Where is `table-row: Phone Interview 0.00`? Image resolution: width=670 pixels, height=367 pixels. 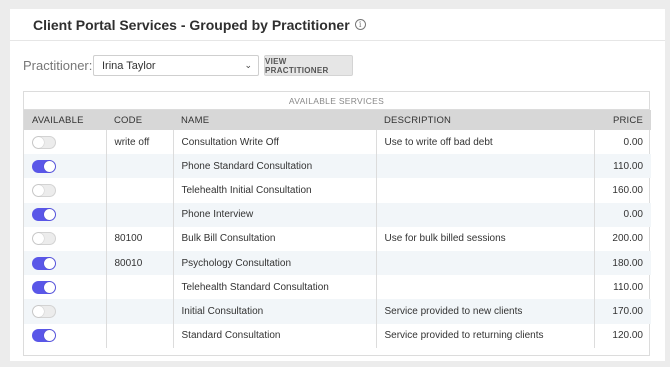 table-row: Phone Interview 0.00 is located at coordinates (337, 214).